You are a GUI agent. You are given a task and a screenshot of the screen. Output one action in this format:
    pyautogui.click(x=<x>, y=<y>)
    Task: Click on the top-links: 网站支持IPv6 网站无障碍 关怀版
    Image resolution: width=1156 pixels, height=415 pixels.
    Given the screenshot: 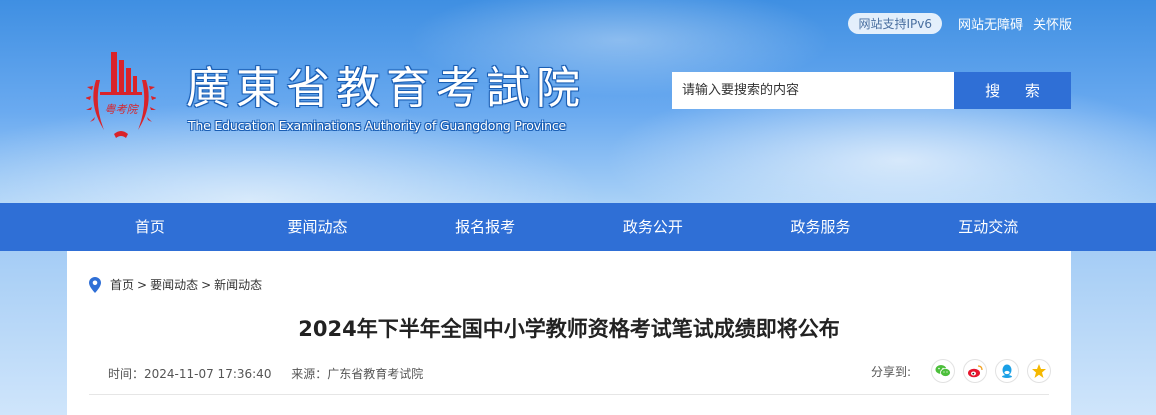 What is the action you would take?
    pyautogui.click(x=960, y=23)
    